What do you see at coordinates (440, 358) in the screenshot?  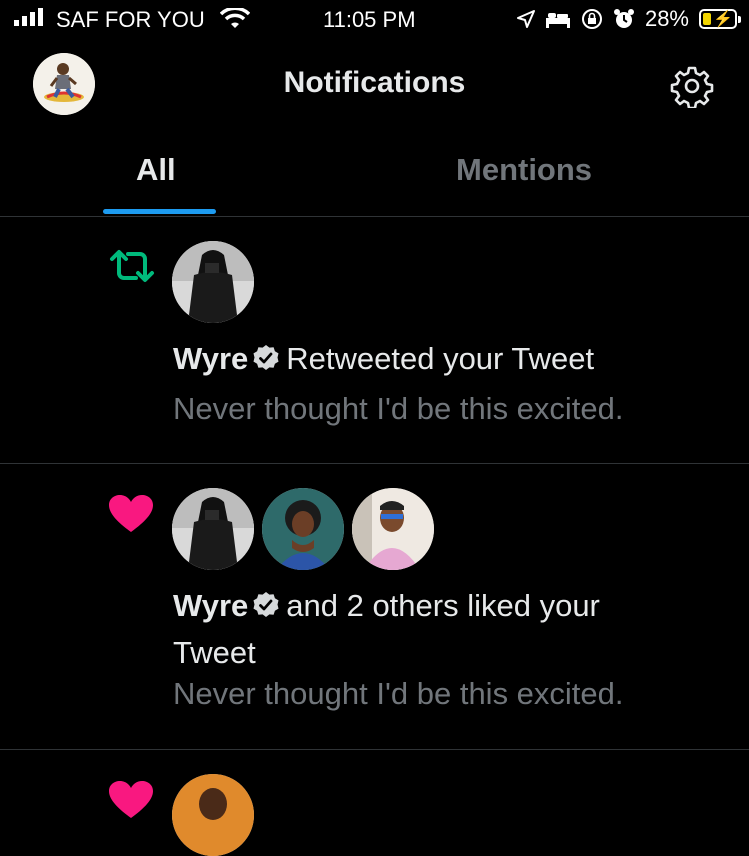 I see `notification-action: Retweeted your Tweet` at bounding box center [440, 358].